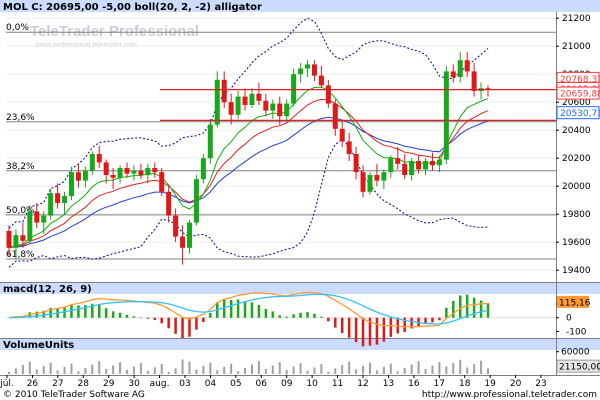  Describe the element at coordinates (262, 384) in the screenshot. I see `x-axis-tick-label: 06` at that location.